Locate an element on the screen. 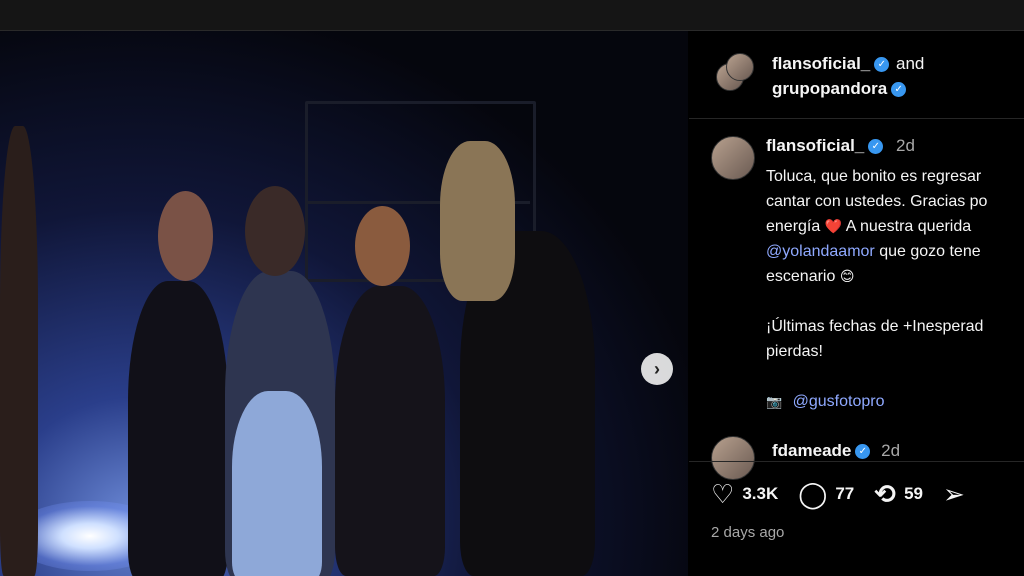  chevron-right-icon: › is located at coordinates (657, 368).